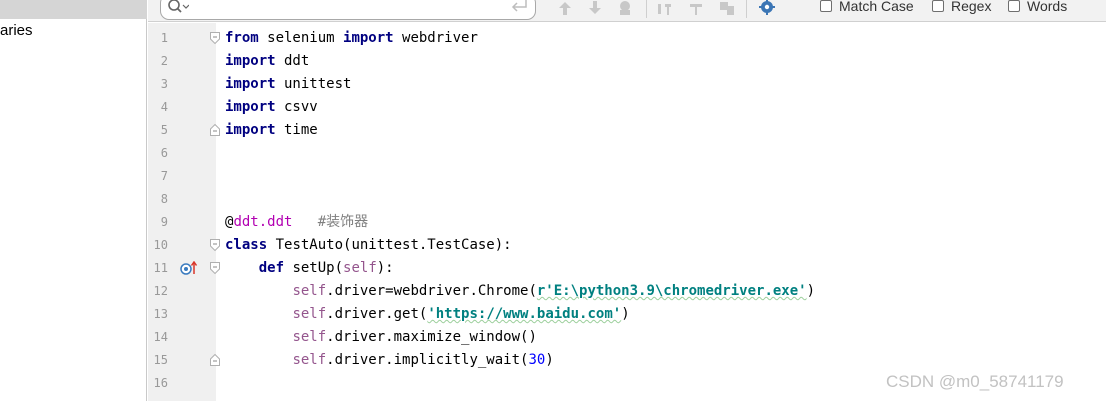  Describe the element at coordinates (296, 107) in the screenshot. I see `identifier: csvv` at that location.